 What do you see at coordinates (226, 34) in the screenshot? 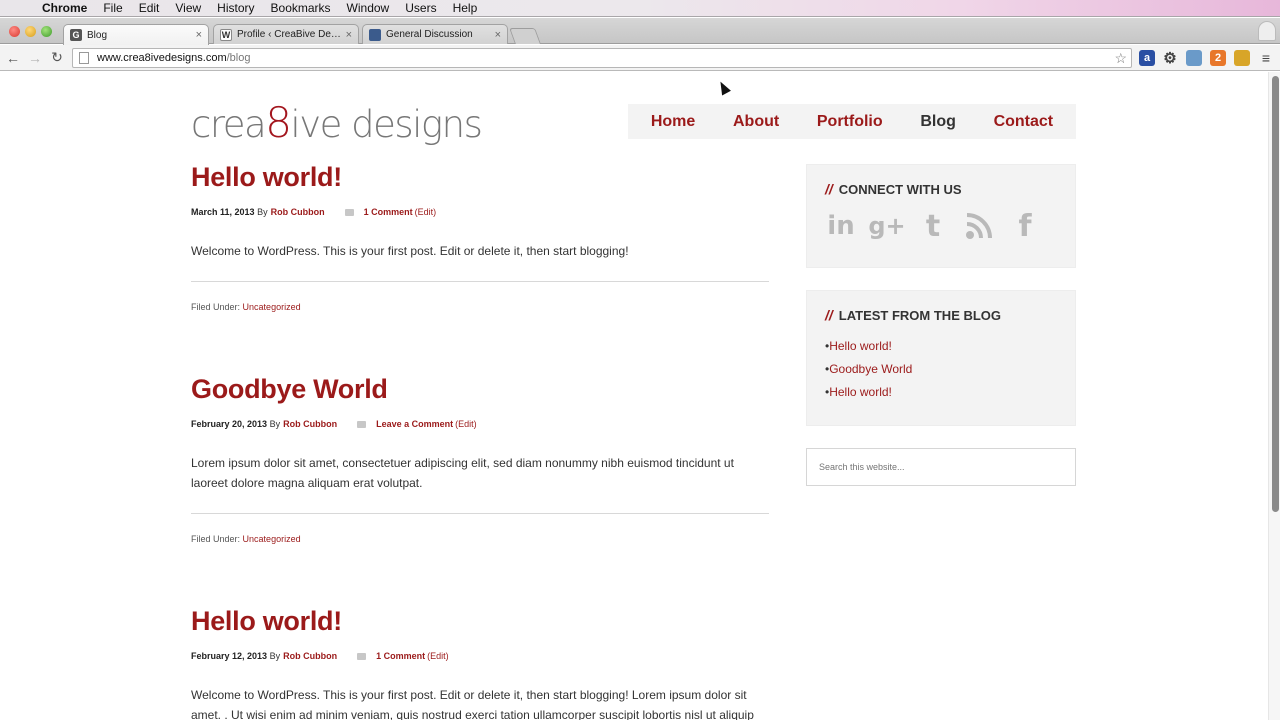
I see `wordpress-favicon-icon: W` at bounding box center [226, 34].